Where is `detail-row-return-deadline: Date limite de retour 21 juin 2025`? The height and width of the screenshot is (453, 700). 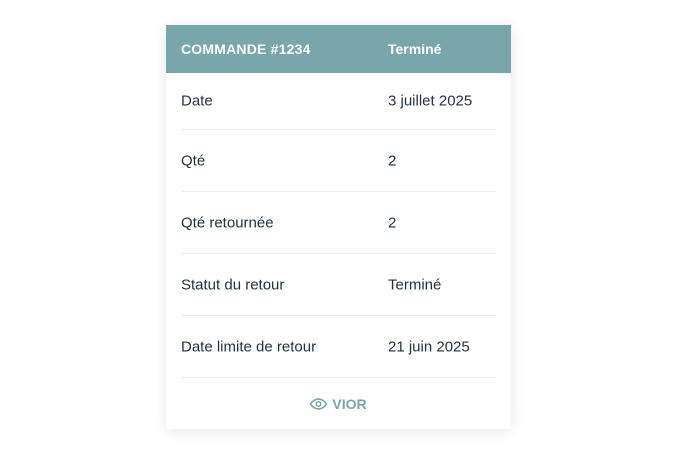
detail-row-return-deadline: Date limite de retour 21 juin 2025 is located at coordinates (338, 347).